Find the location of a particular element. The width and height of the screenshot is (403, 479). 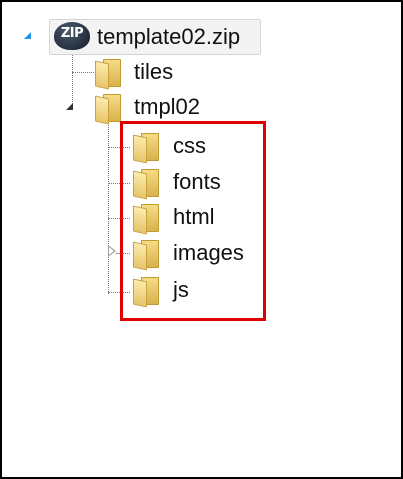

tree-item-tmpl02: tmpl02 is located at coordinates (167, 107).